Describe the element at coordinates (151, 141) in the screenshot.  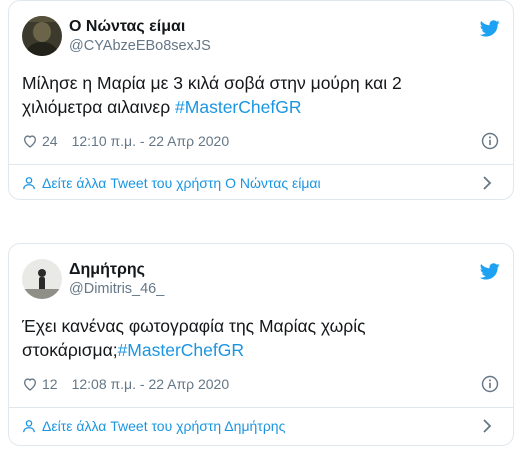
I see `timestamp: 12:10 π.μ. - 22 Απρ 2020` at that location.